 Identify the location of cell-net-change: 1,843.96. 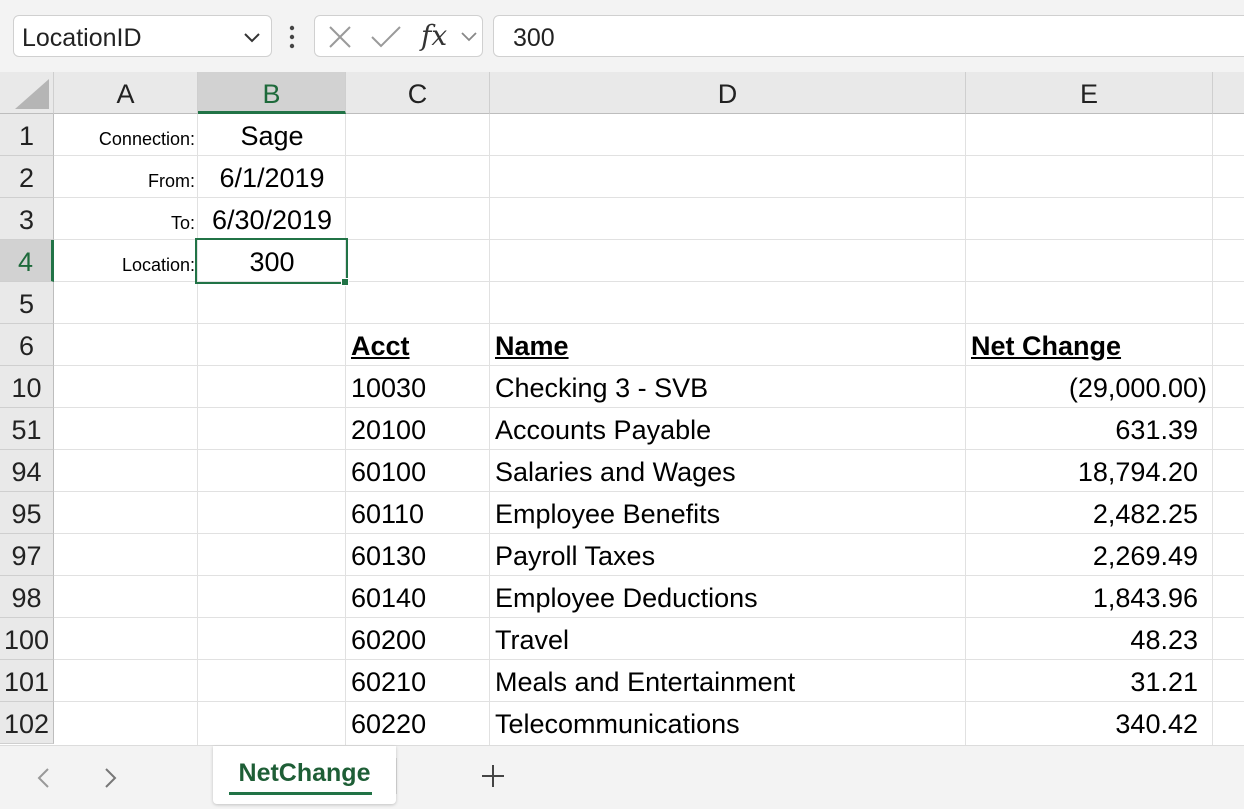
(1082, 597).